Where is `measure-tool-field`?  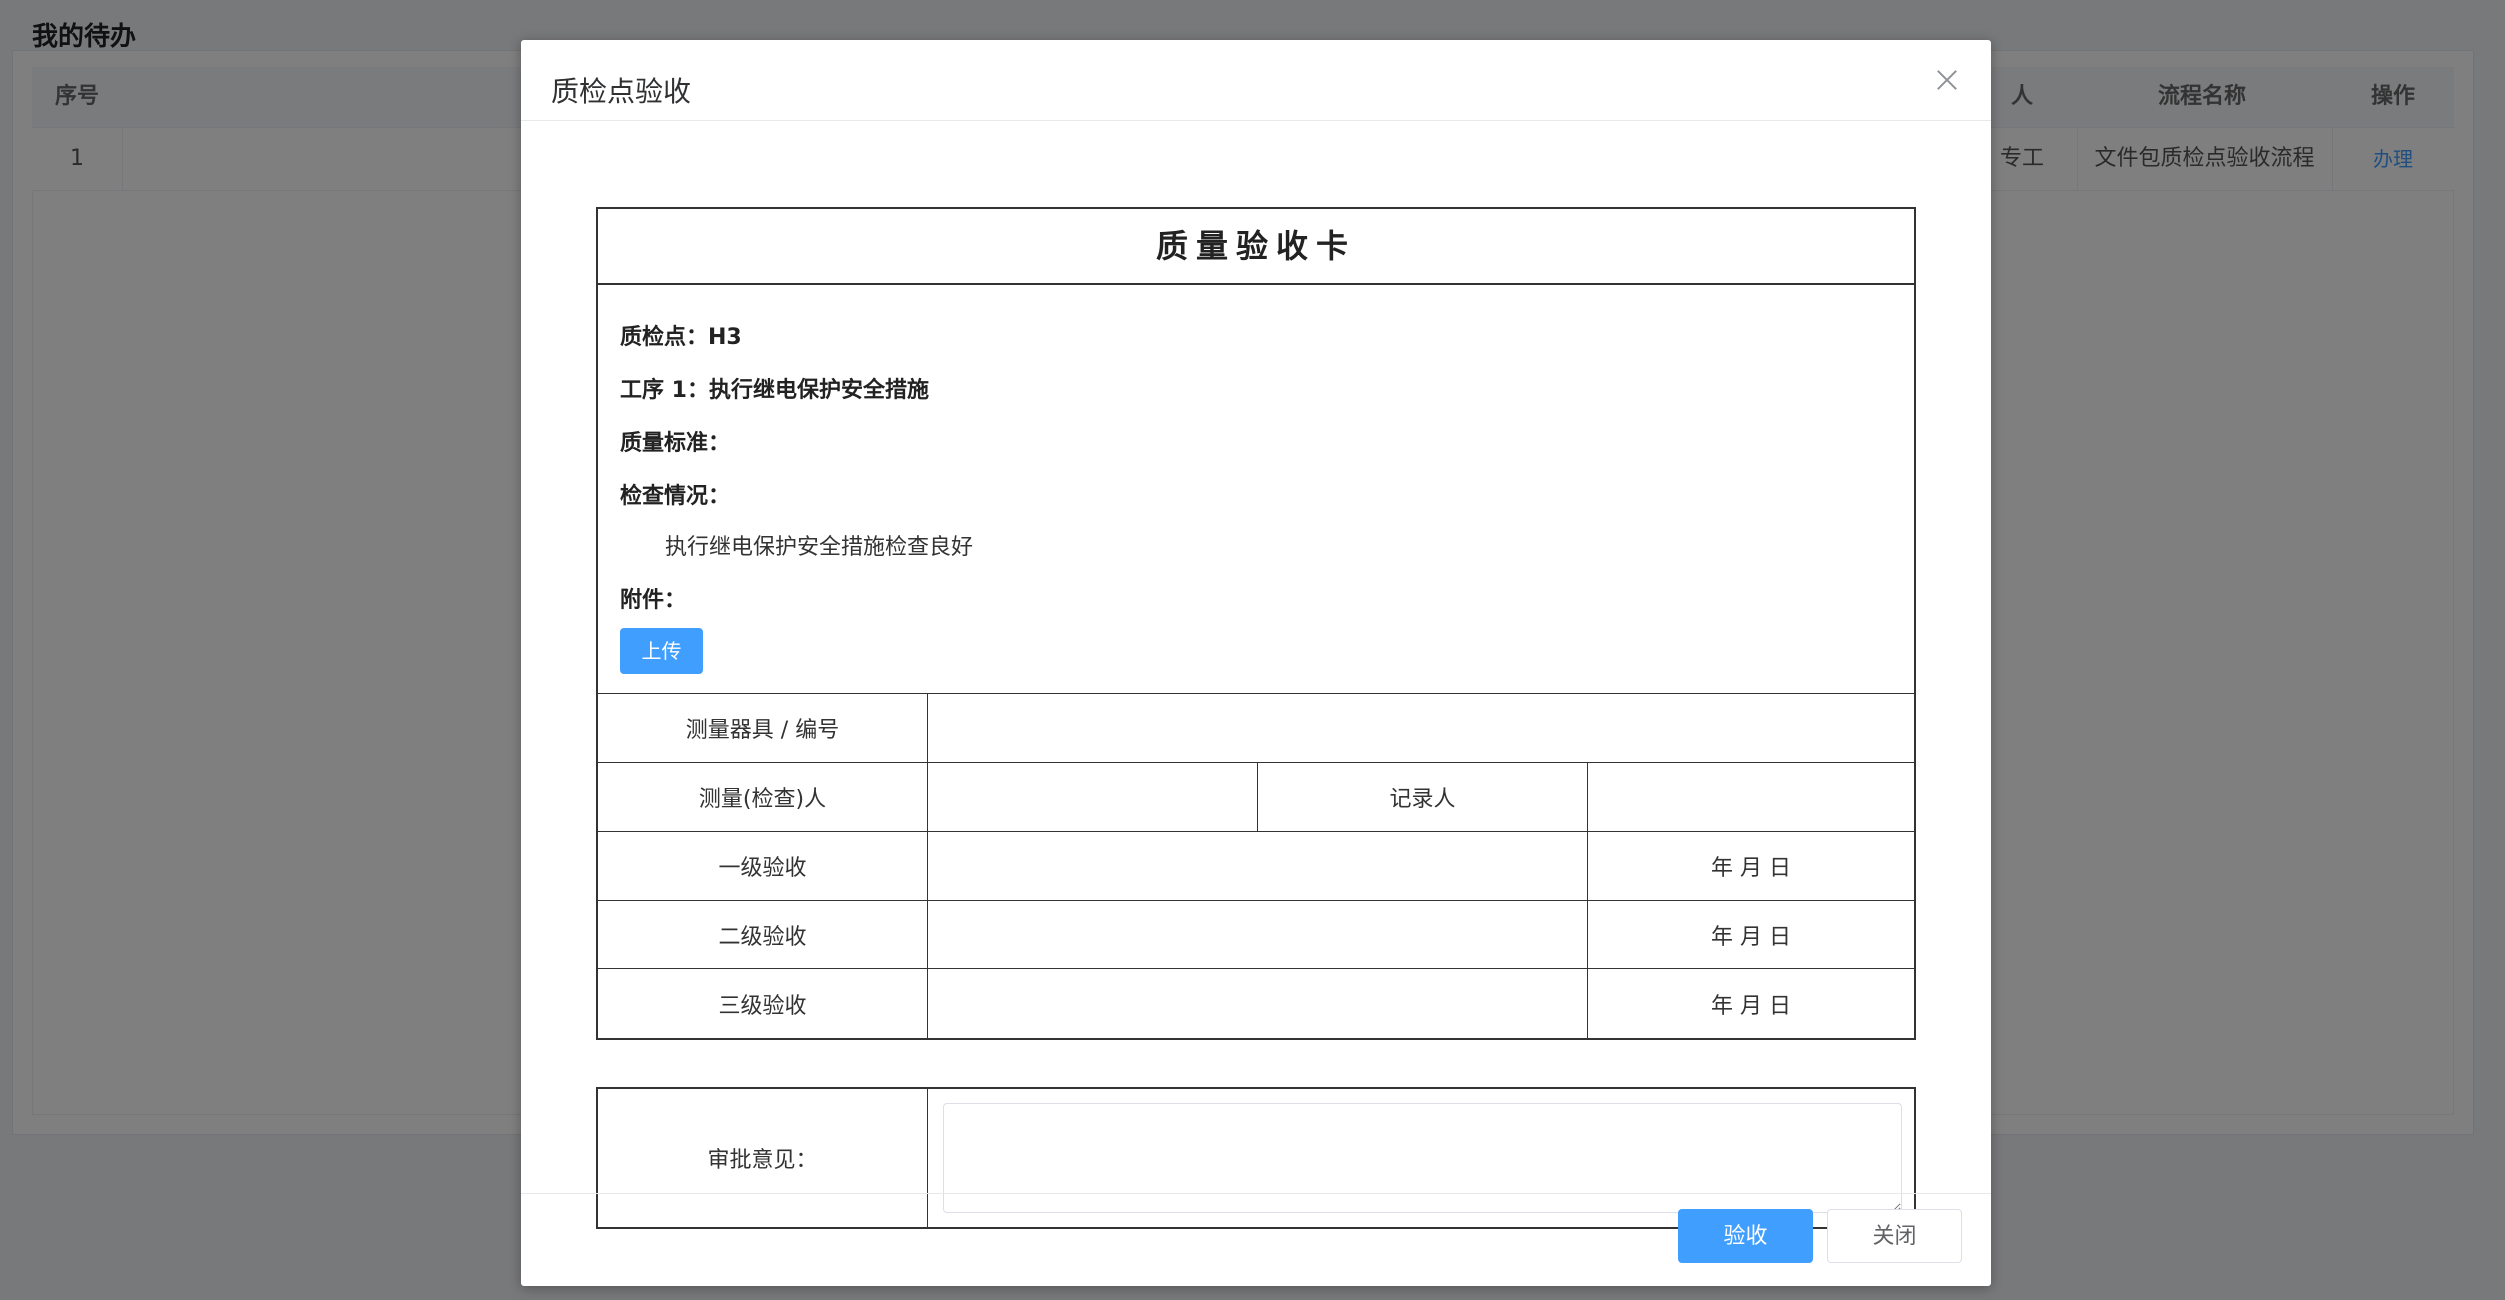 measure-tool-field is located at coordinates (1421, 728).